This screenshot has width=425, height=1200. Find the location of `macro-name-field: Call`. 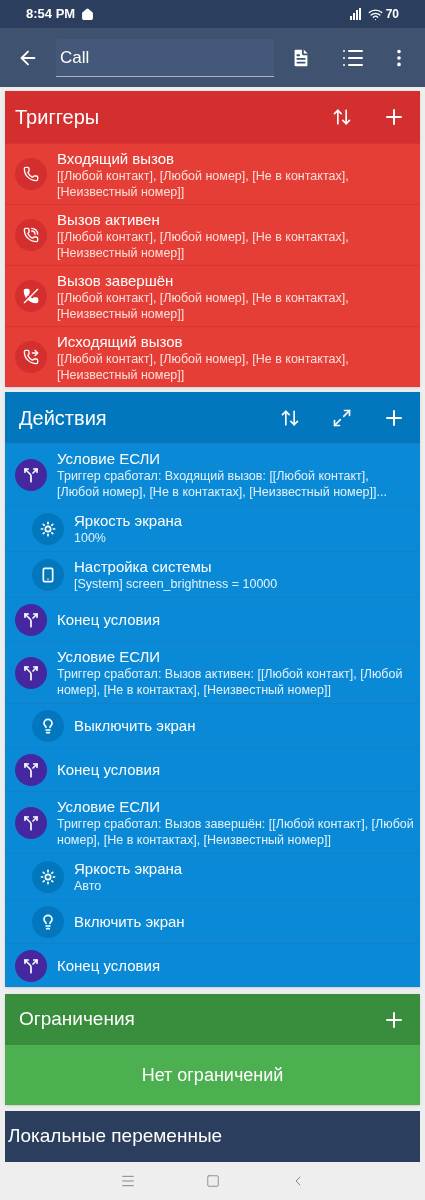

macro-name-field: Call is located at coordinates (165, 57).